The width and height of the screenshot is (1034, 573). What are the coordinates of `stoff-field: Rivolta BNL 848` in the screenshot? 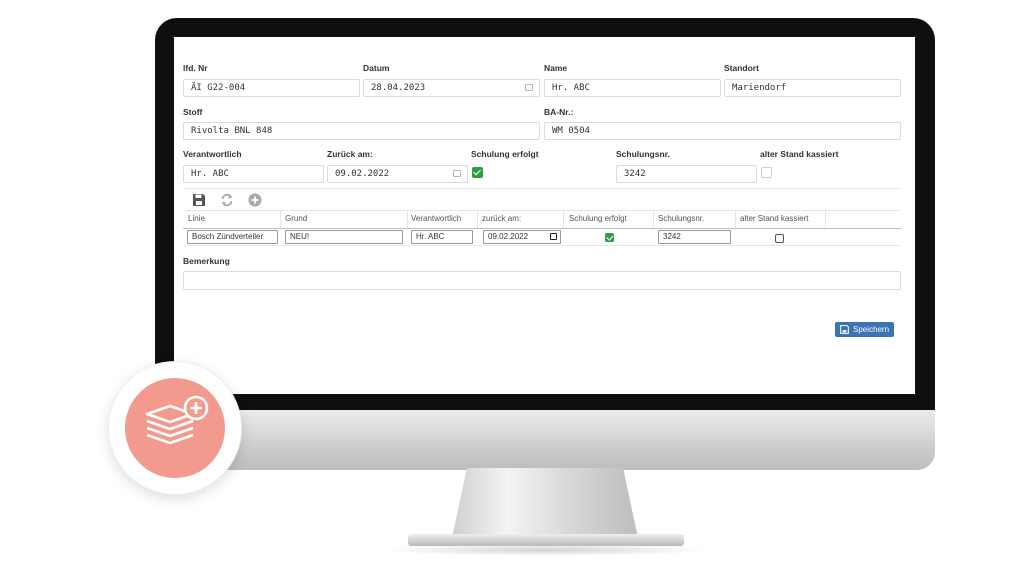 It's located at (361, 131).